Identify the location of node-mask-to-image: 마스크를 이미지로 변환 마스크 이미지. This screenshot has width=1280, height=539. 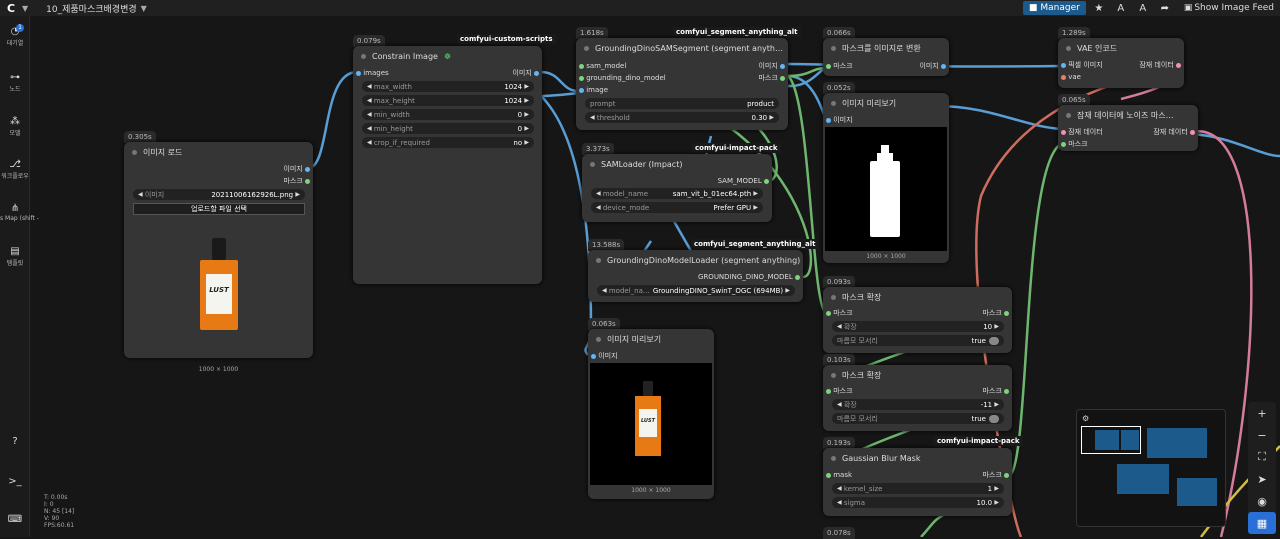
(886, 57).